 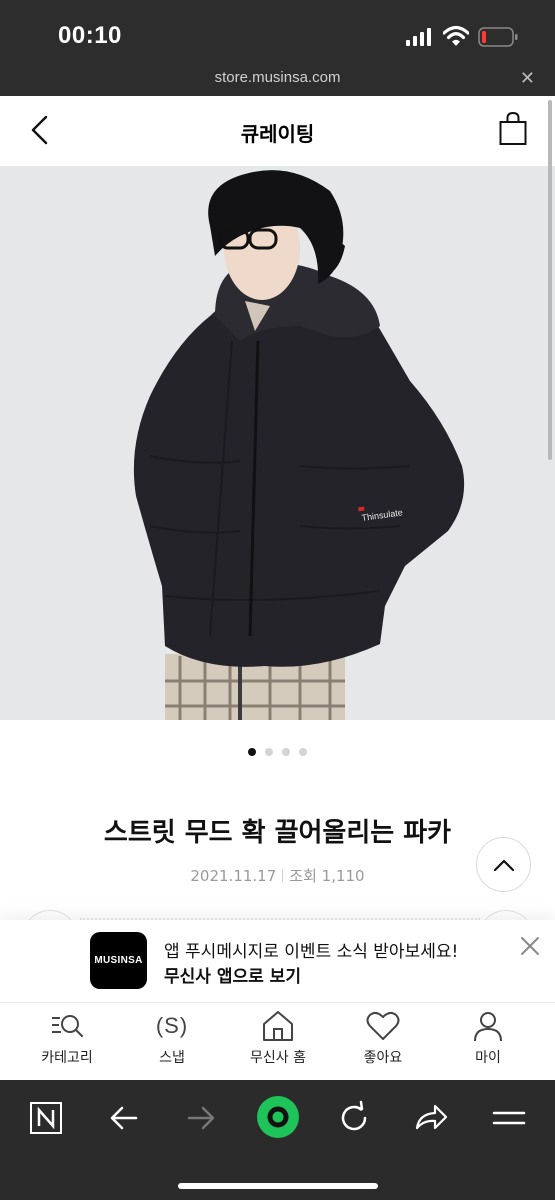 I want to click on home-indicator, so click(x=278, y=1186).